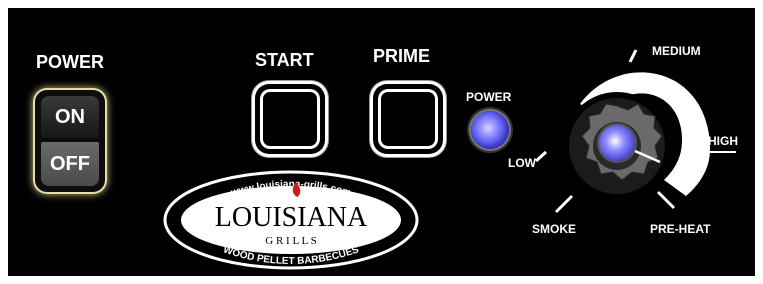  I want to click on power-on-button: ON, so click(70, 117).